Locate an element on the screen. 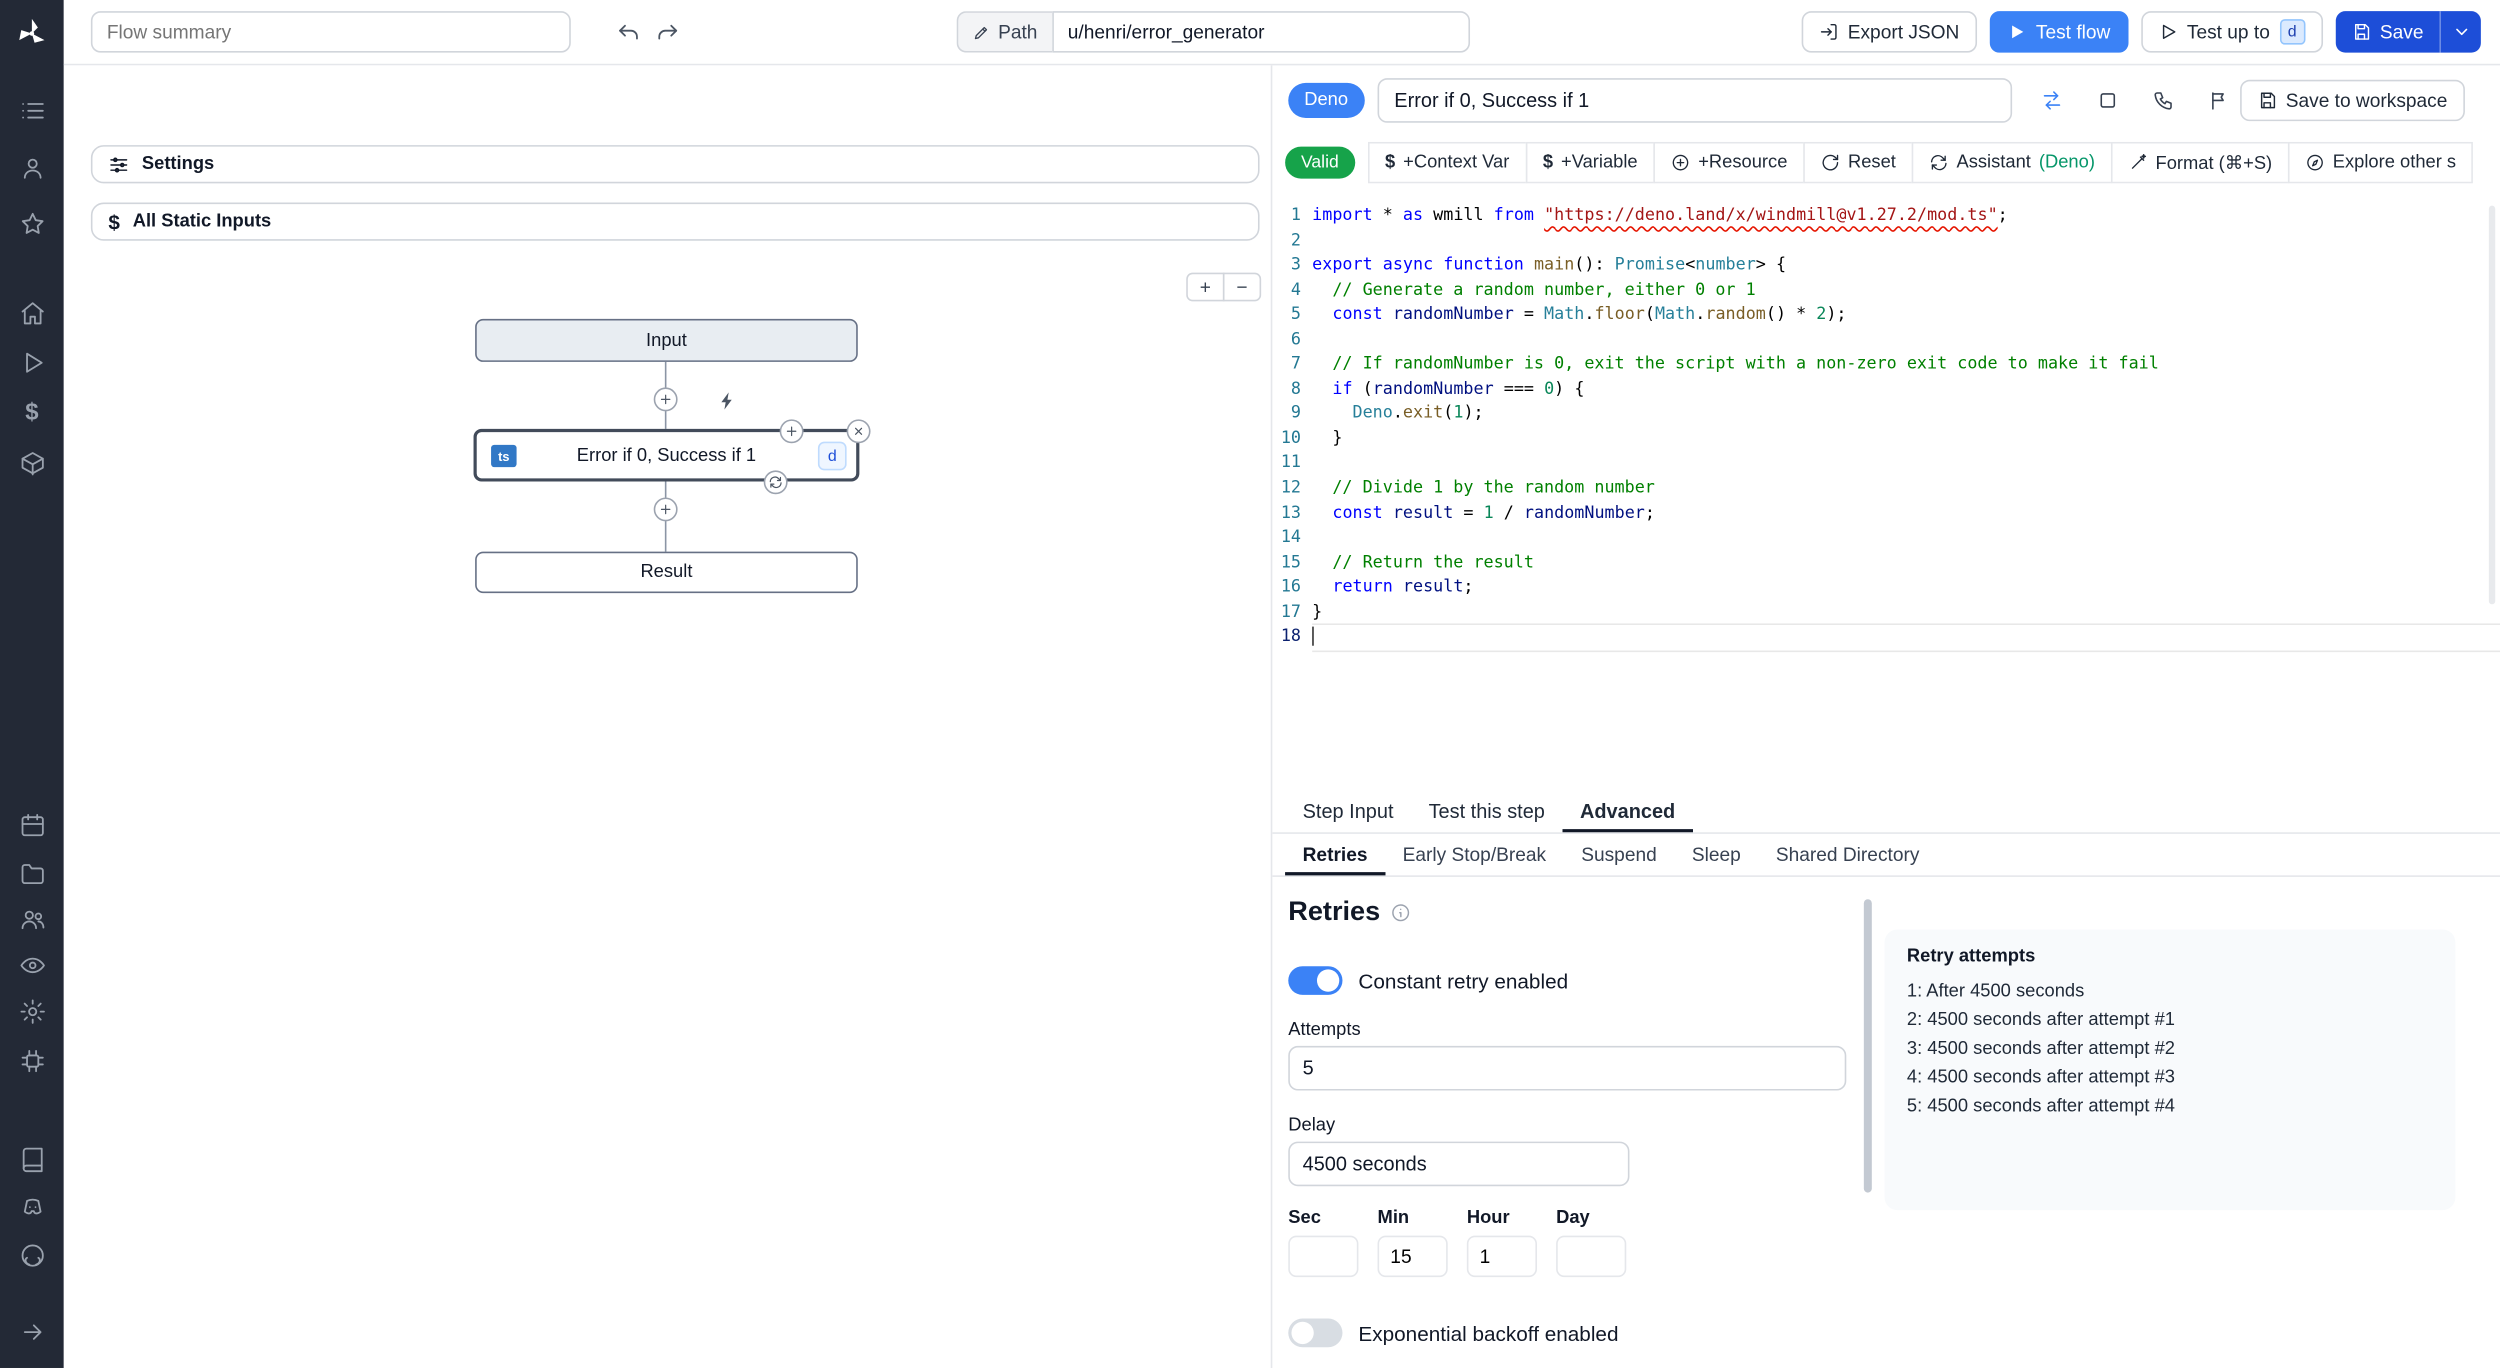 The width and height of the screenshot is (2500, 1368). reset-button: Reset is located at coordinates (1858, 162).